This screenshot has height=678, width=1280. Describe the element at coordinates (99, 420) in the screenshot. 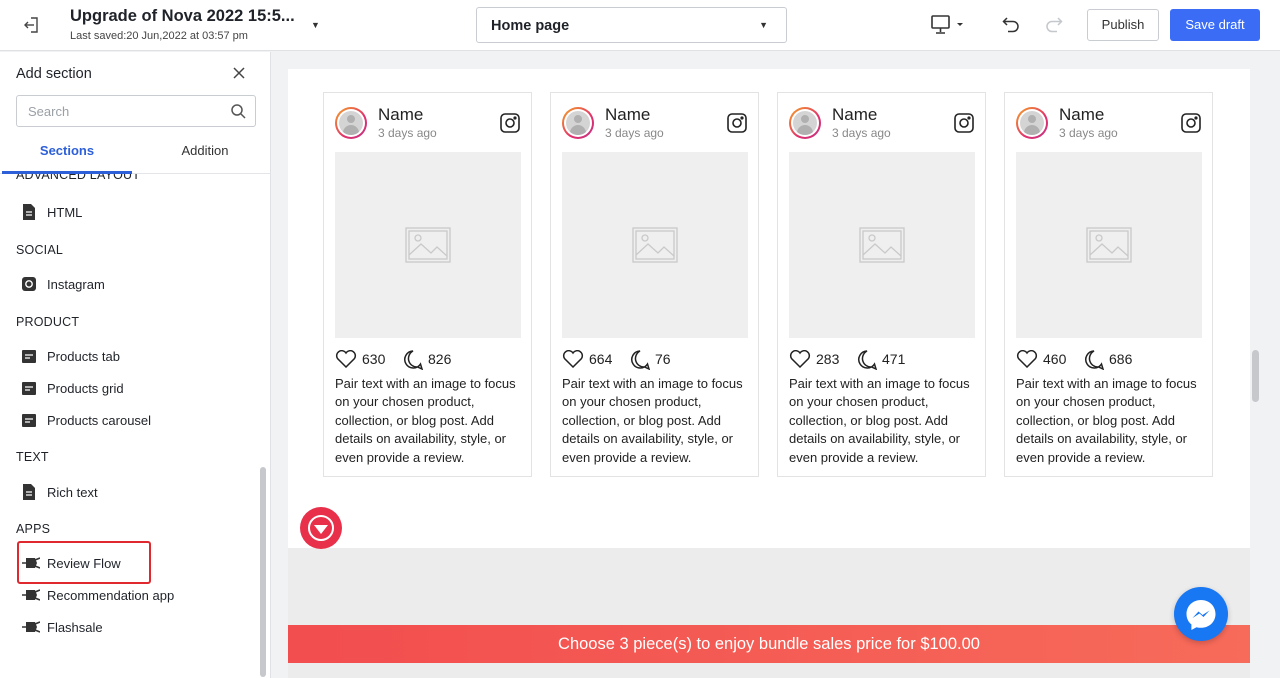

I see `section-item-label: Products carousel` at that location.